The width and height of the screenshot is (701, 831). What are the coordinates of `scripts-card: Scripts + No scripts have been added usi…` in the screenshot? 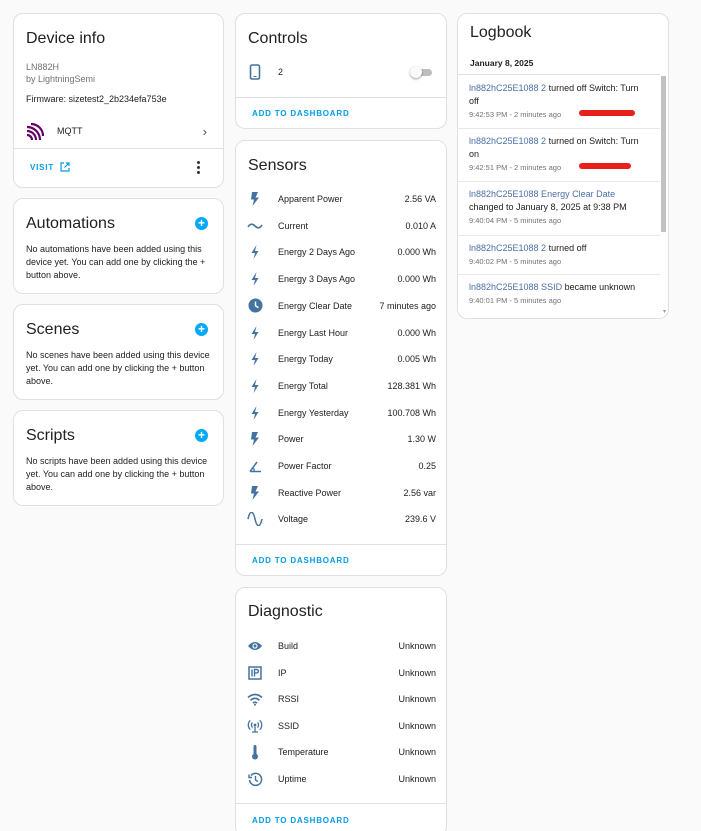 It's located at (118, 458).